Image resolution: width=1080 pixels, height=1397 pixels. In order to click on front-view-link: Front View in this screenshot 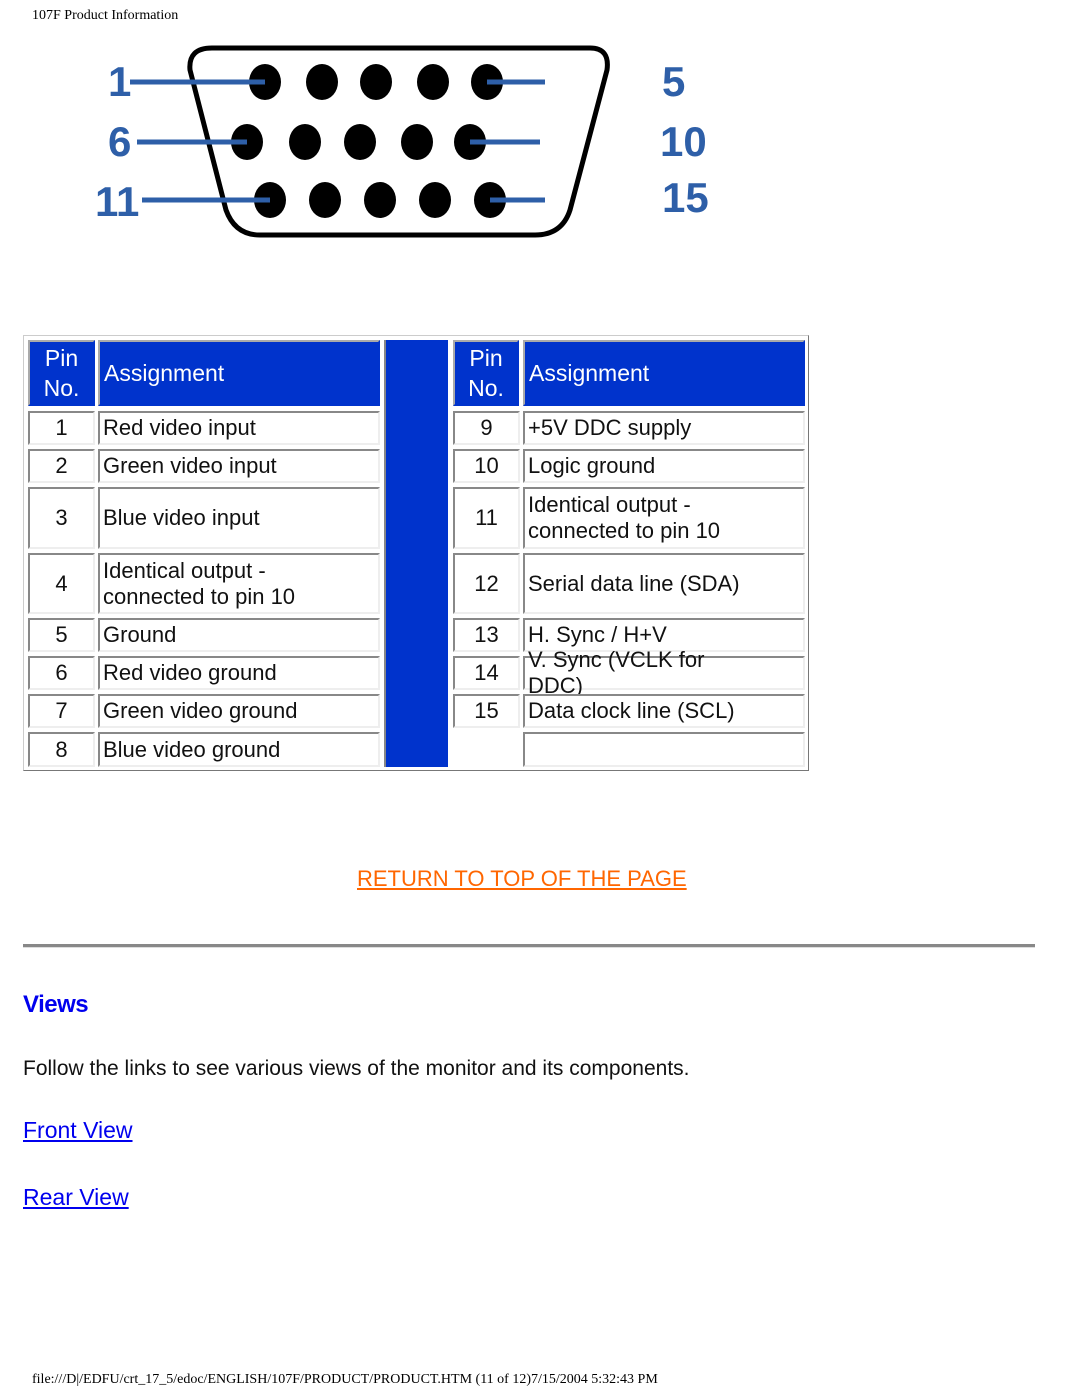, I will do `click(78, 1130)`.